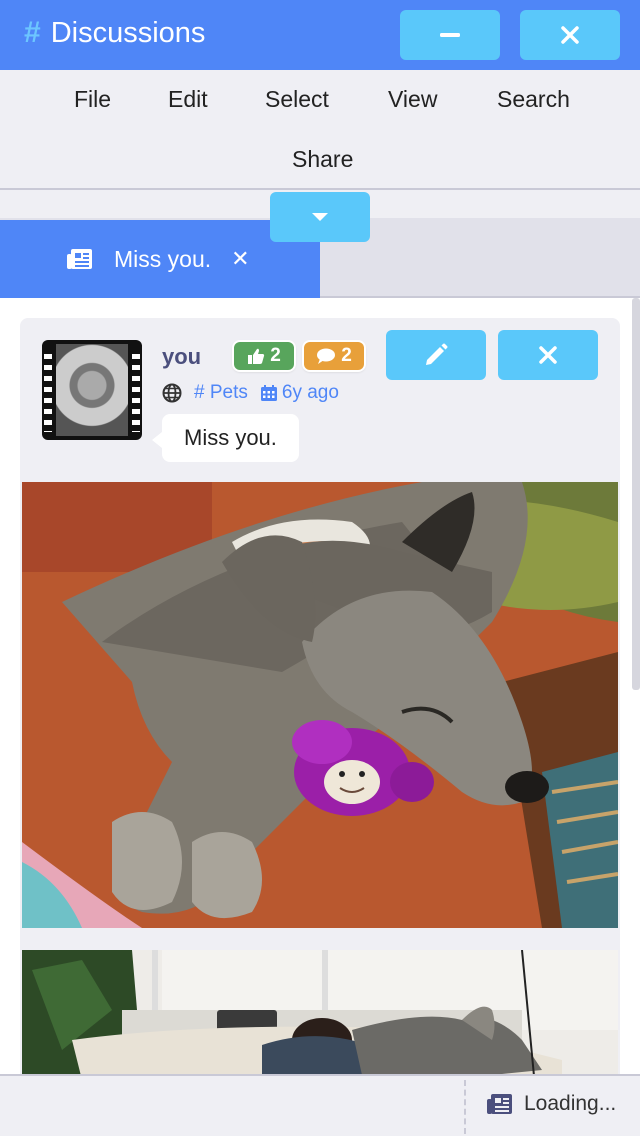 Image resolution: width=640 pixels, height=1136 pixels. I want to click on film-strip-right, so click(136, 390).